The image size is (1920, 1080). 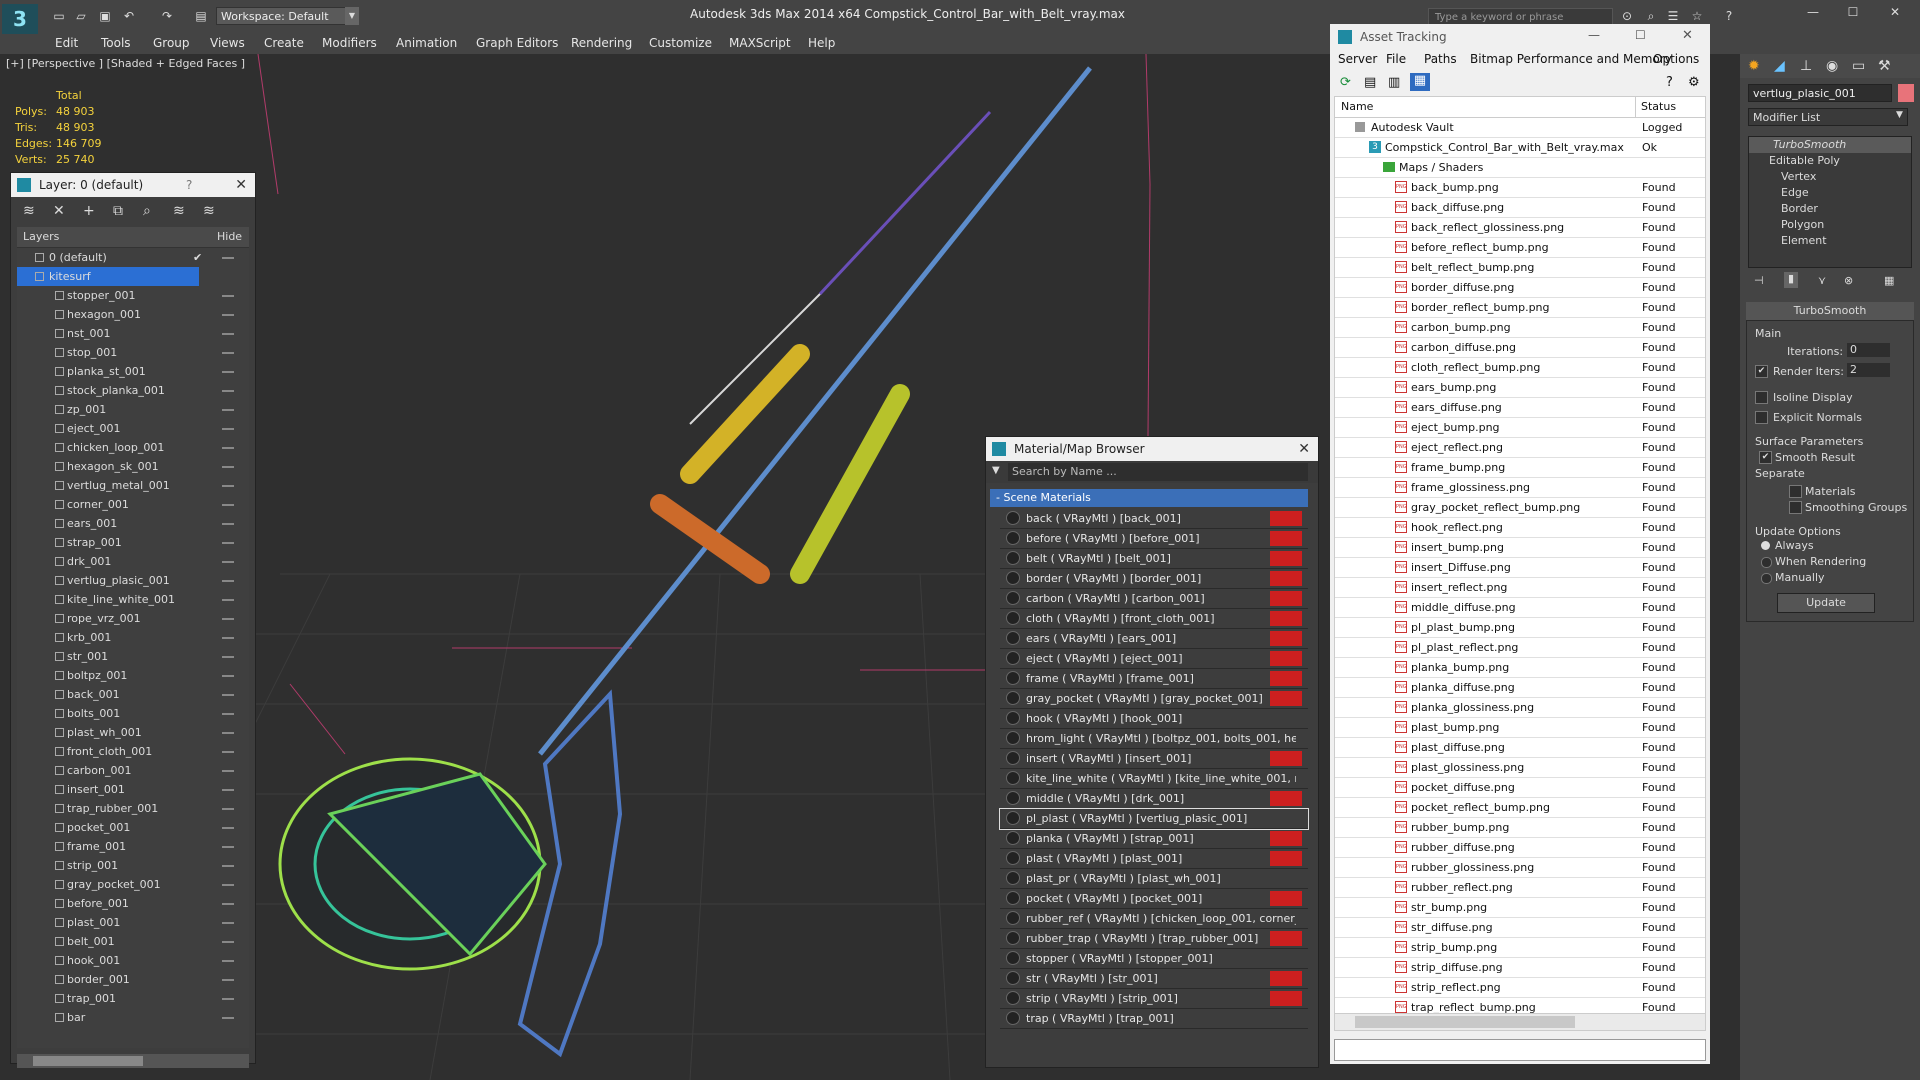 I want to click on delete-layer-icon: ✕, so click(x=59, y=211).